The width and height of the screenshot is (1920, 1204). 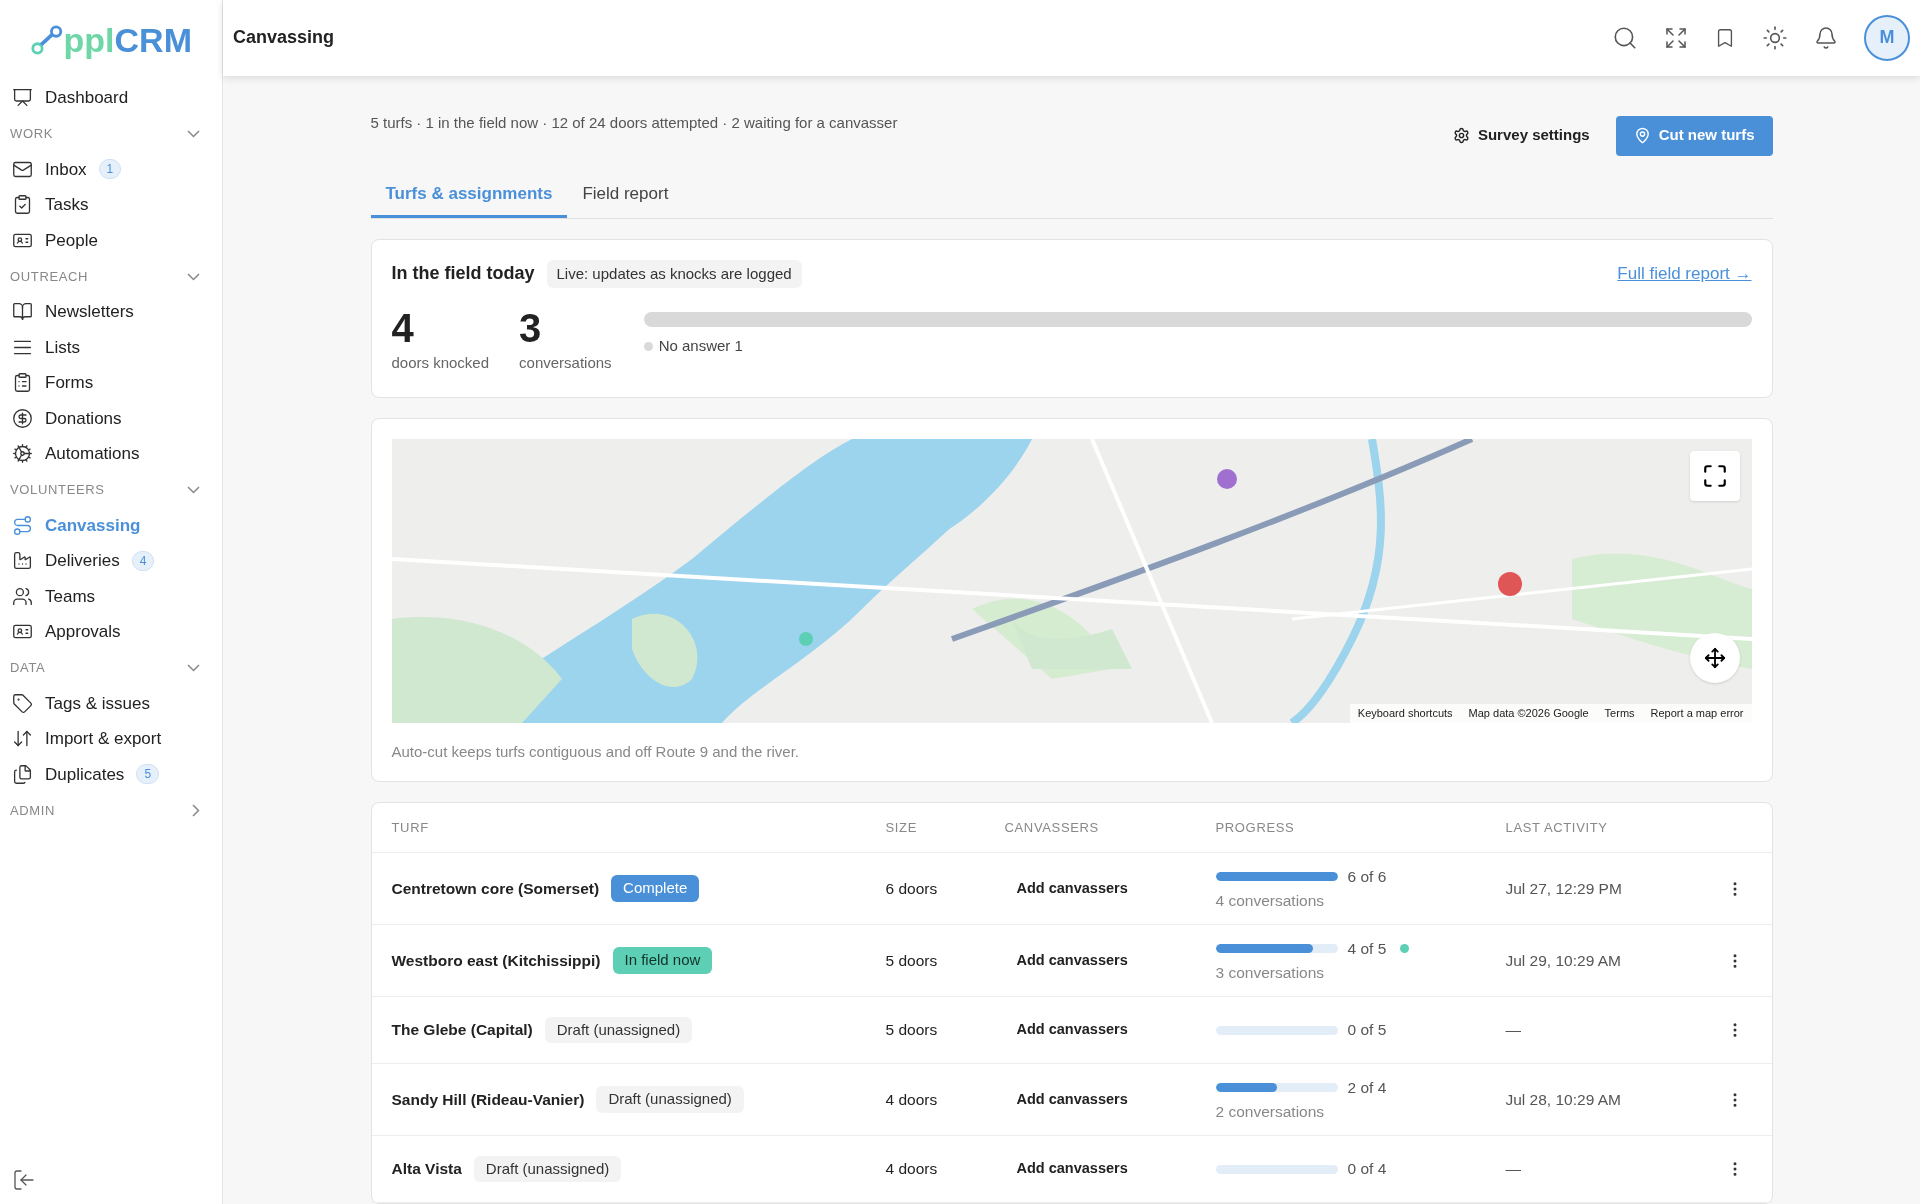 What do you see at coordinates (1270, 972) in the screenshot?
I see `conversations-text: 3 conversations` at bounding box center [1270, 972].